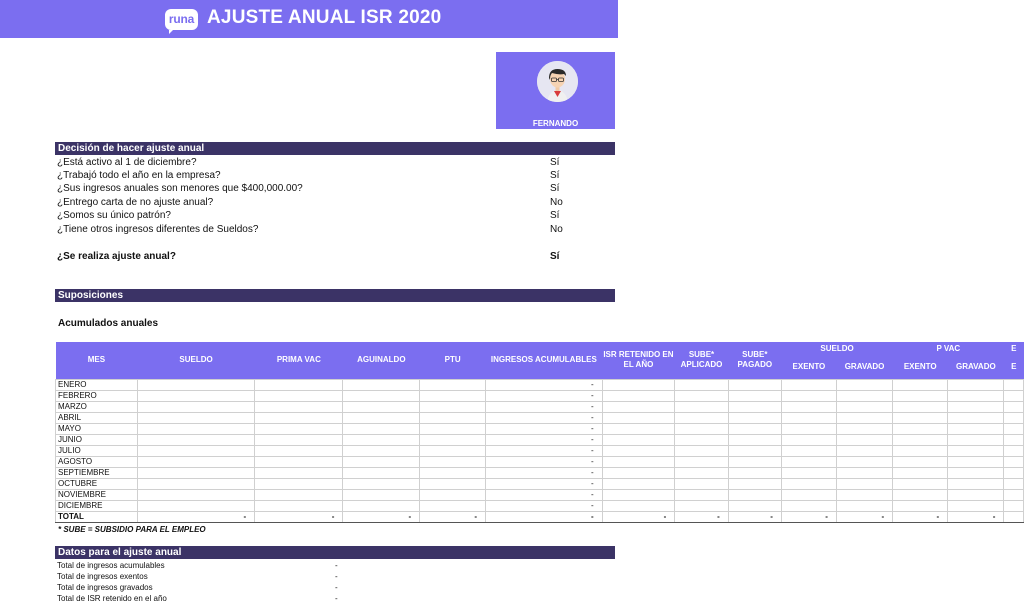 Image resolution: width=1024 pixels, height=606 pixels. Describe the element at coordinates (96, 494) in the screenshot. I see `month-cell: NOVIEMBRE` at that location.